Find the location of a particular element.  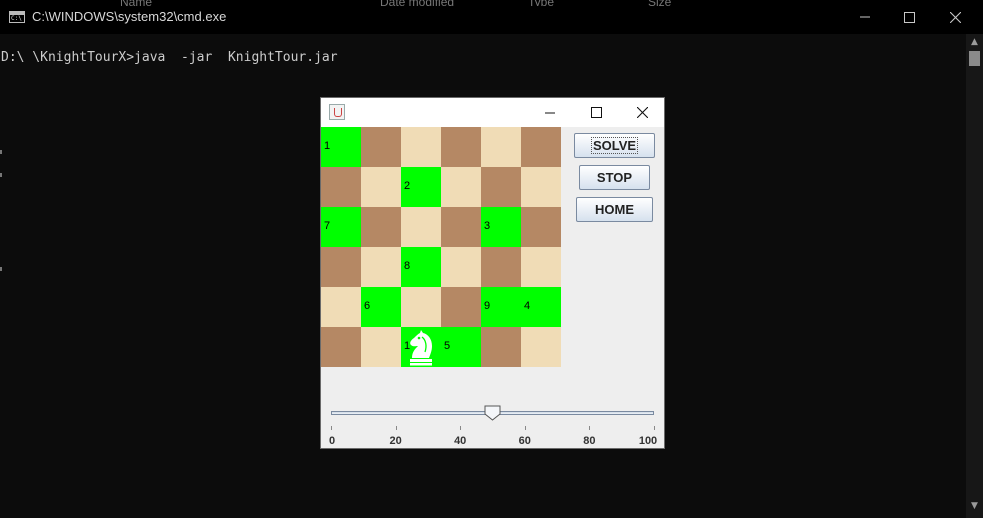

board-square: 2 is located at coordinates (421, 187).